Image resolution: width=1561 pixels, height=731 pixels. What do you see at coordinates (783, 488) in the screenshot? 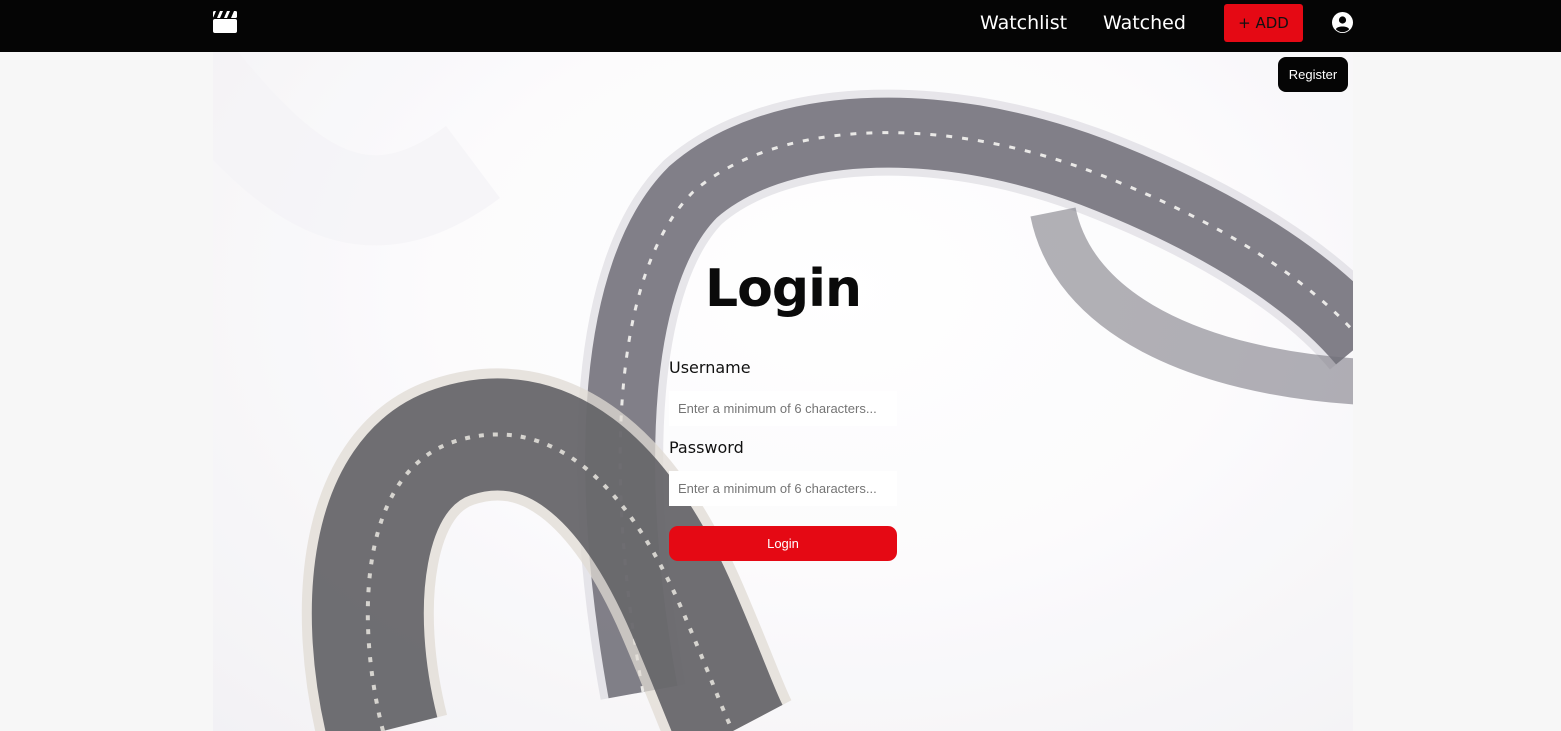
I see `password-input` at bounding box center [783, 488].